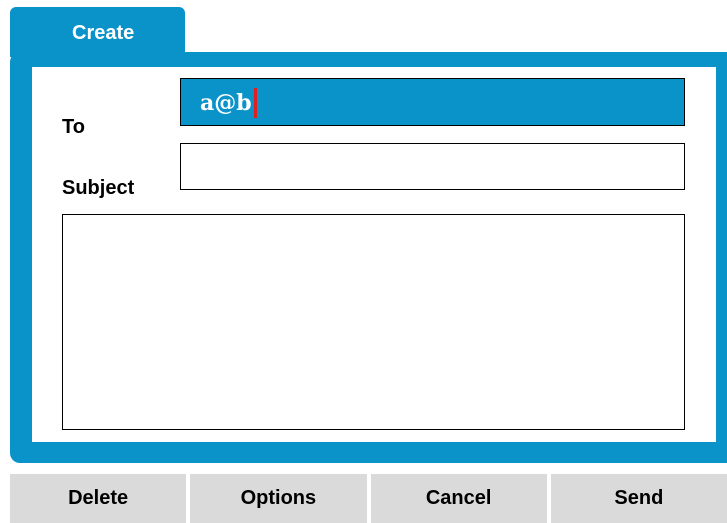 Image resolution: width=727 pixels, height=523 pixels. Describe the element at coordinates (638, 498) in the screenshot. I see `send-button: Send` at that location.